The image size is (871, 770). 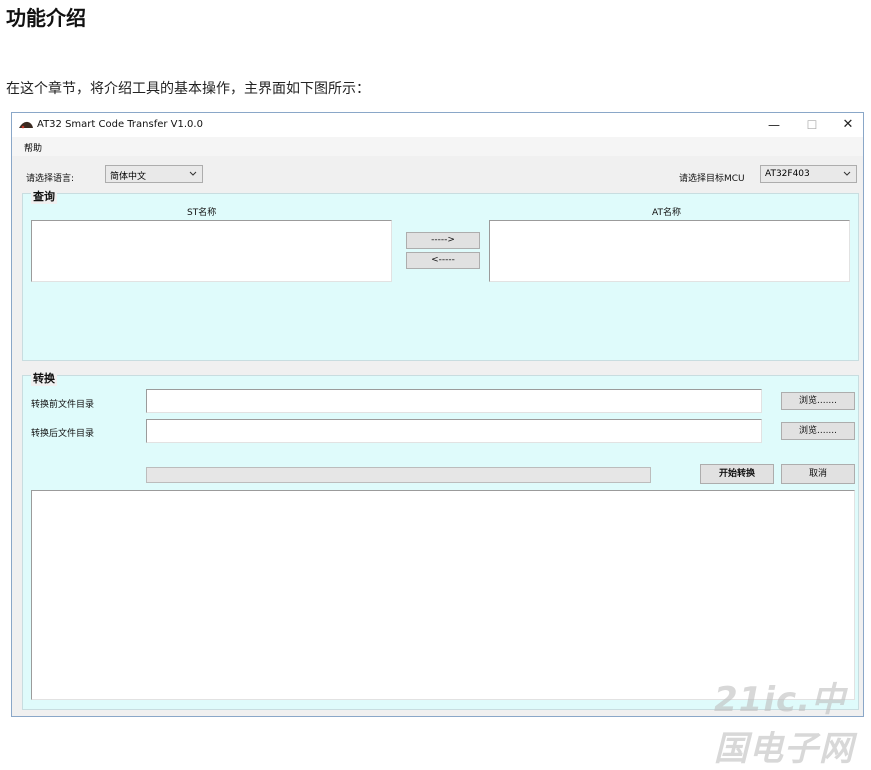 I want to click on at-to-st-button: <-----, so click(x=443, y=260).